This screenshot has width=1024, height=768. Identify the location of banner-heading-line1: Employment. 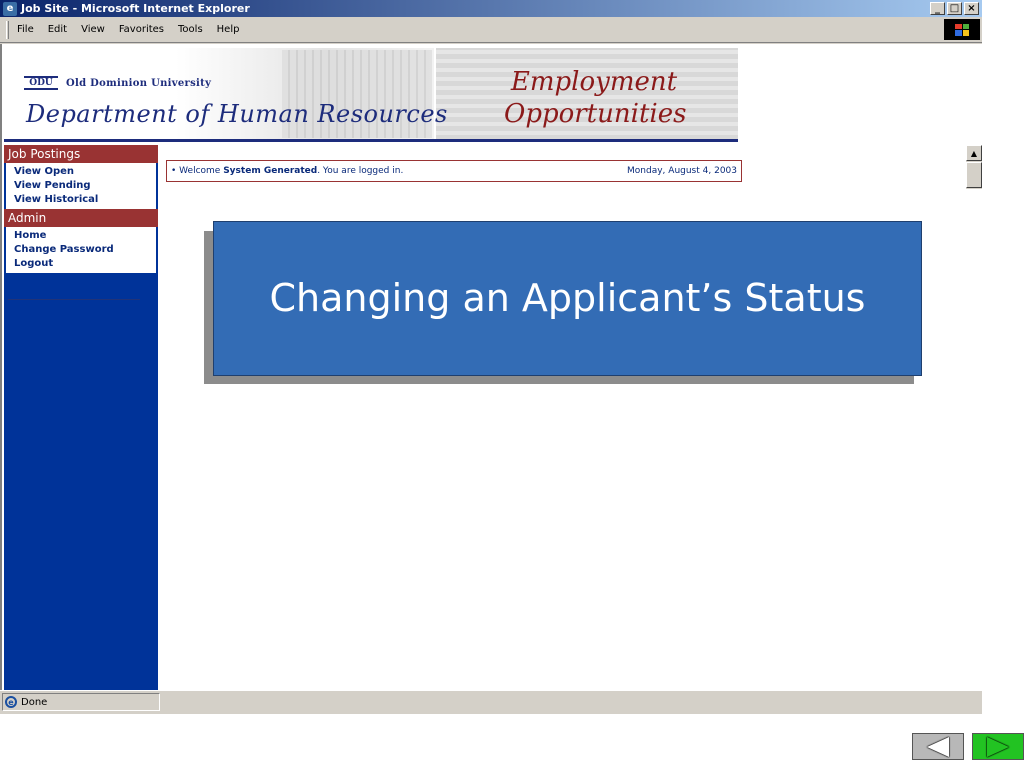
(594, 82).